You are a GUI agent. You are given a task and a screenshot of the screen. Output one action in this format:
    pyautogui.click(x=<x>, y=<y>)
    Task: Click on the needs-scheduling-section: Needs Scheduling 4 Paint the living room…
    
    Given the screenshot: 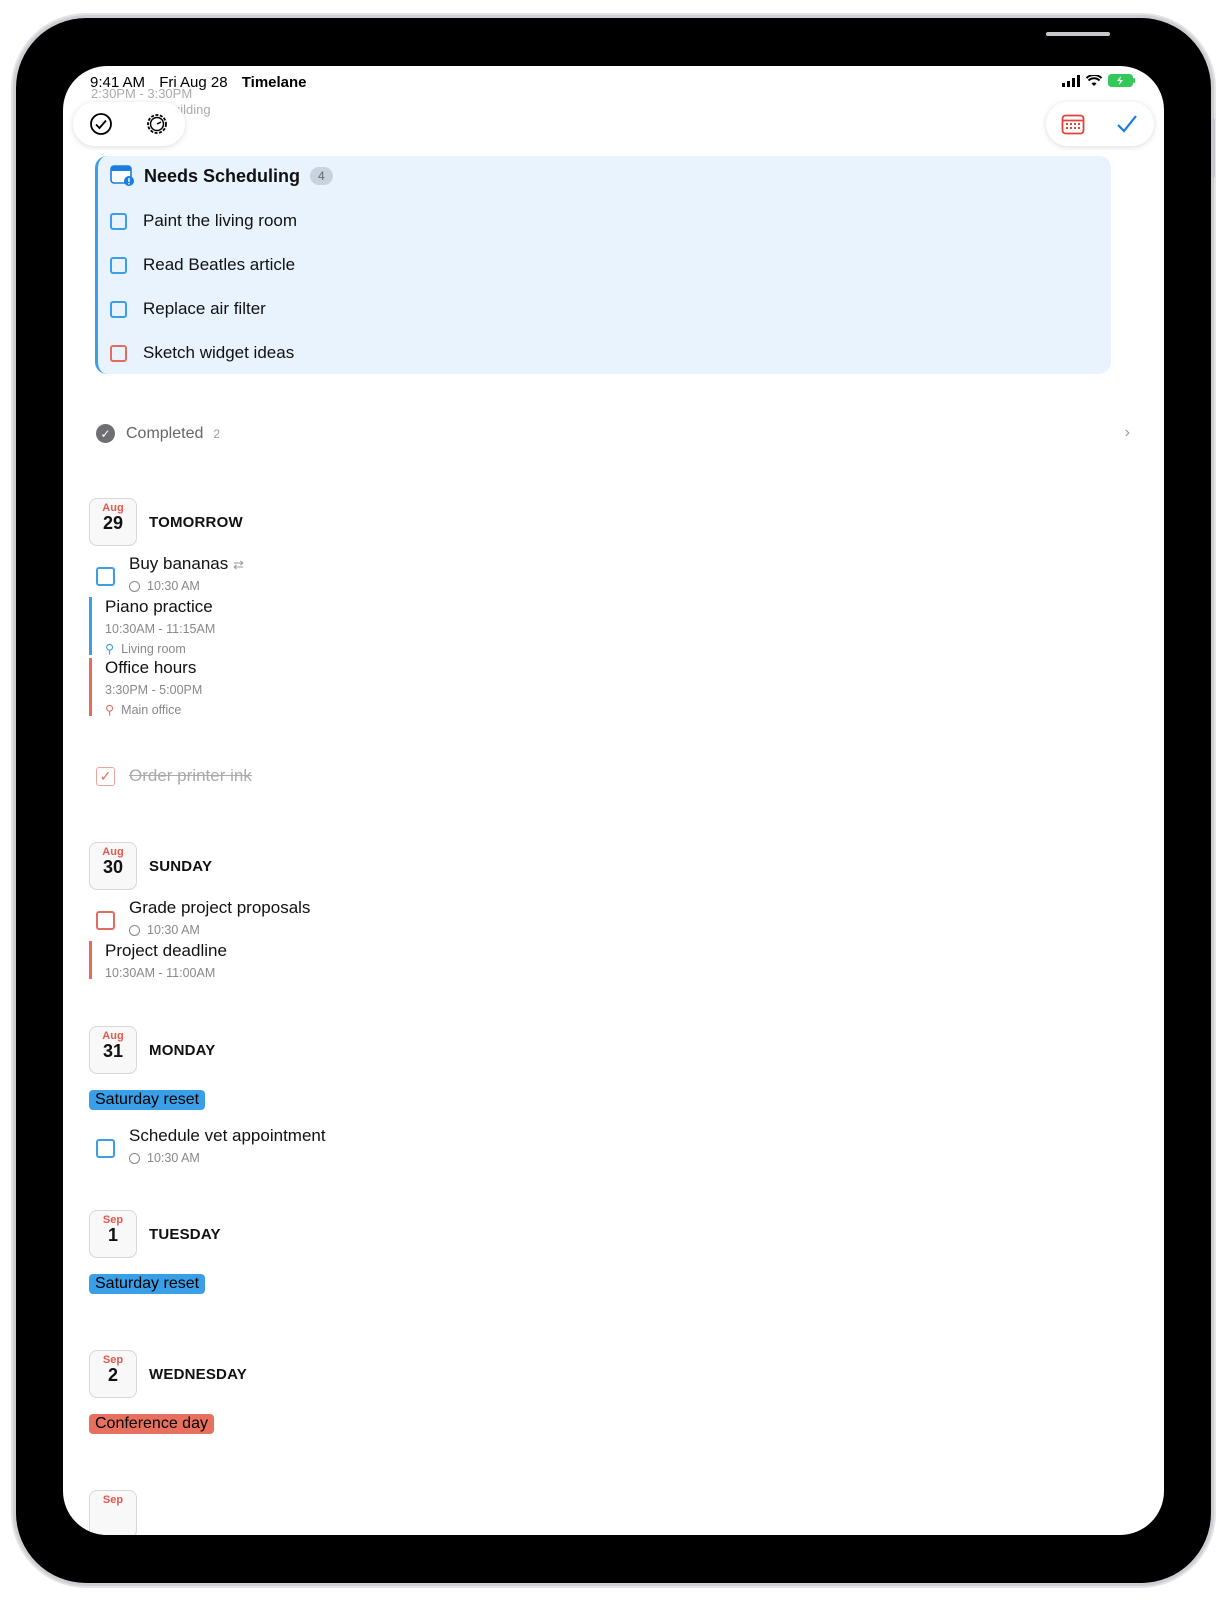 What is the action you would take?
    pyautogui.click(x=603, y=265)
    